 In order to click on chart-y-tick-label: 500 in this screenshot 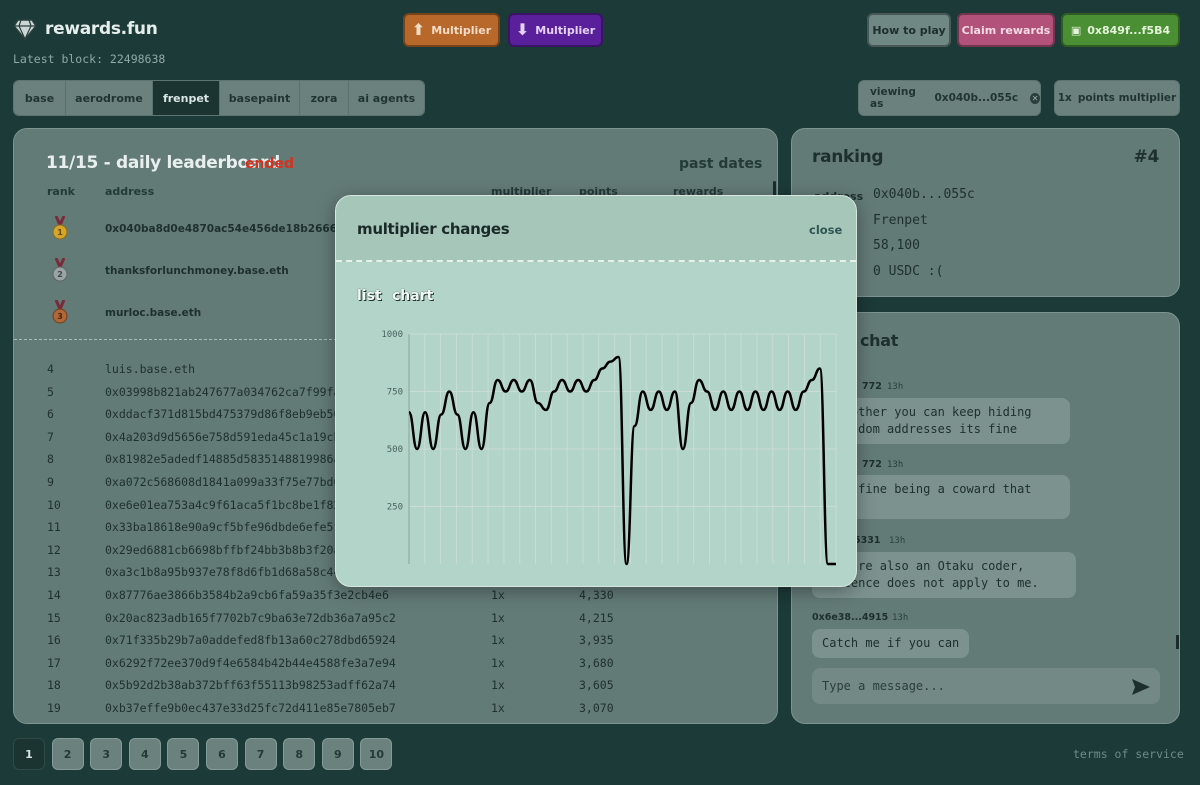, I will do `click(395, 450)`.